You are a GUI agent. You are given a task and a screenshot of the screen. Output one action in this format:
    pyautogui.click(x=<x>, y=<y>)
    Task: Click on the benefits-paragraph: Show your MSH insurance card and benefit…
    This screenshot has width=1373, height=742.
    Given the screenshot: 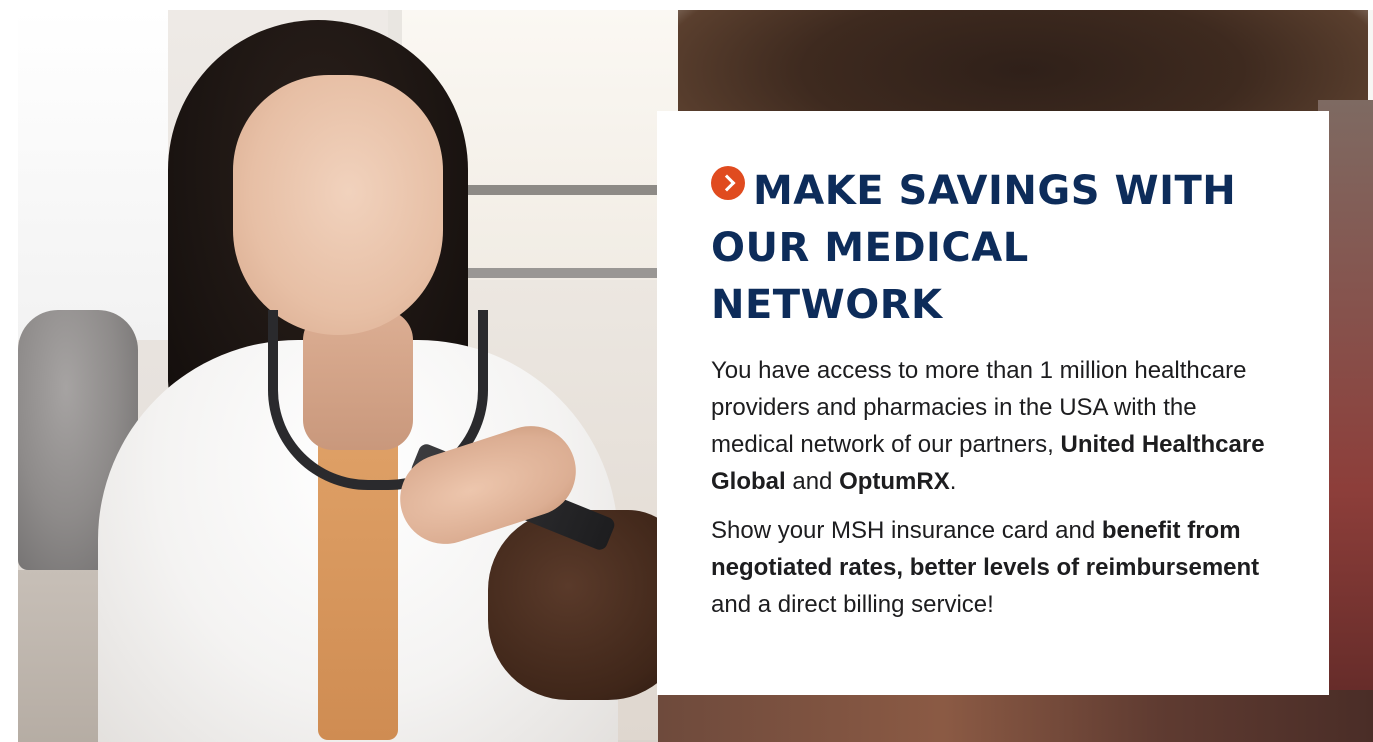 What is the action you would take?
    pyautogui.click(x=993, y=567)
    